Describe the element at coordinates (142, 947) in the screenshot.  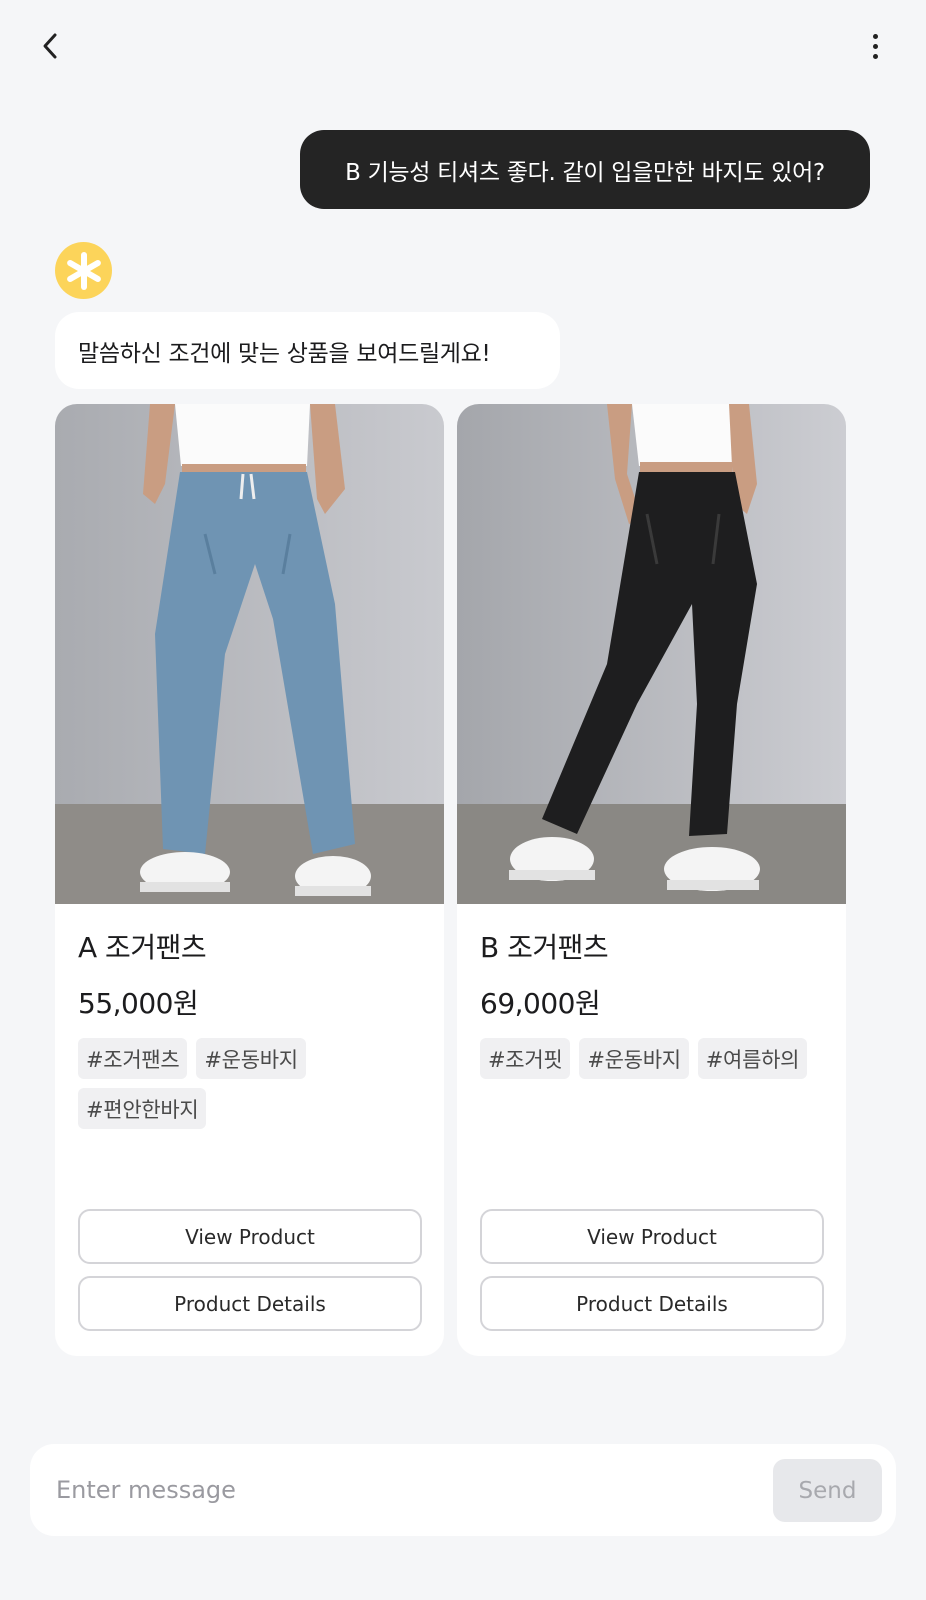
I see `product-name: A 조거팬츠` at that location.